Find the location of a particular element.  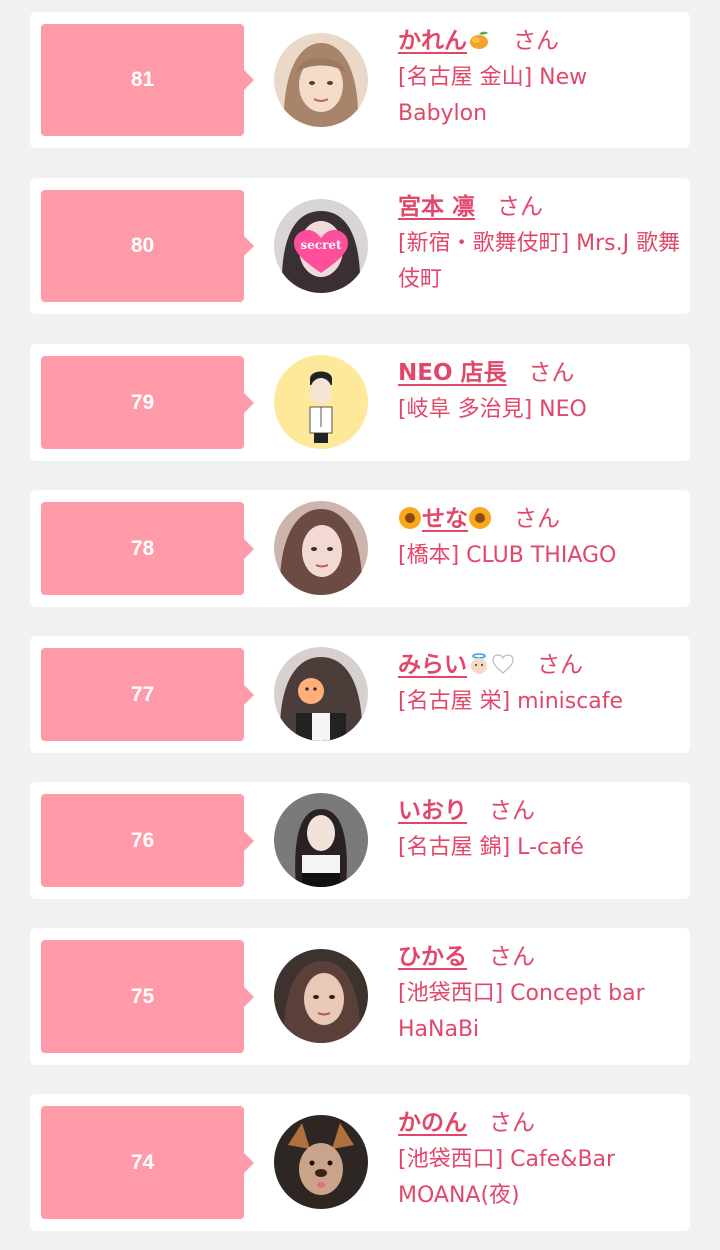

angel-face-icon is located at coordinates (479, 664).